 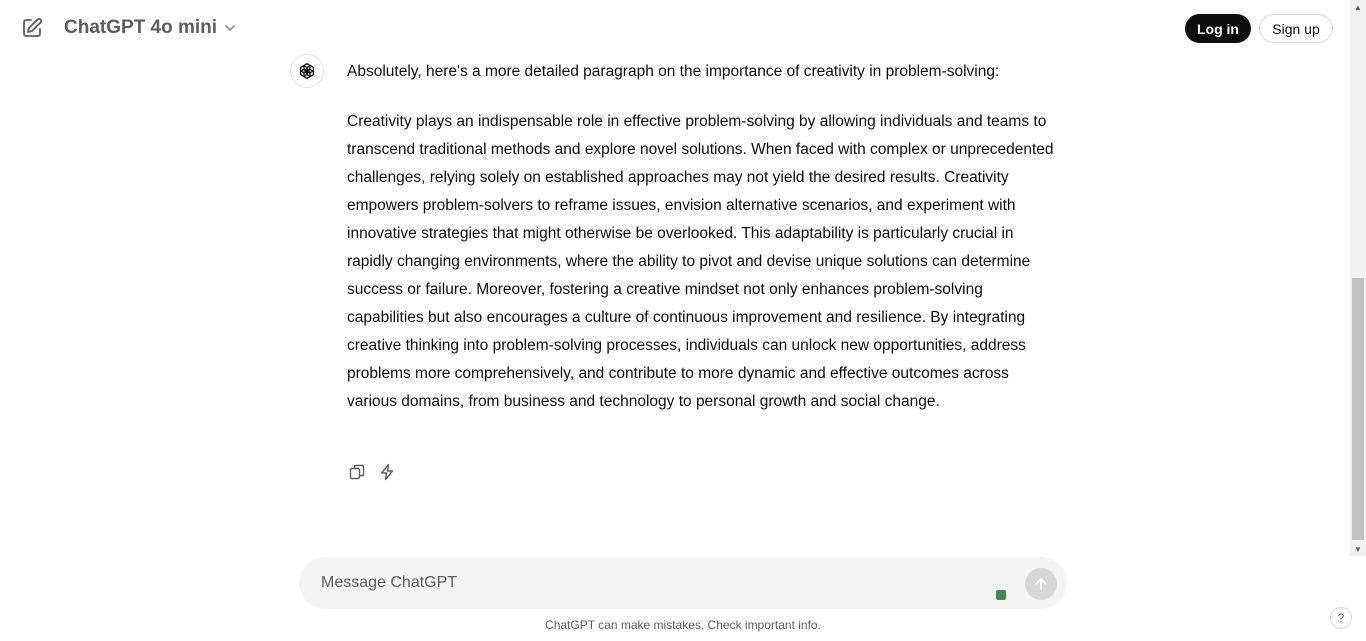 What do you see at coordinates (1358, 7) in the screenshot?
I see `scroll-up-arrow-icon: ▲` at bounding box center [1358, 7].